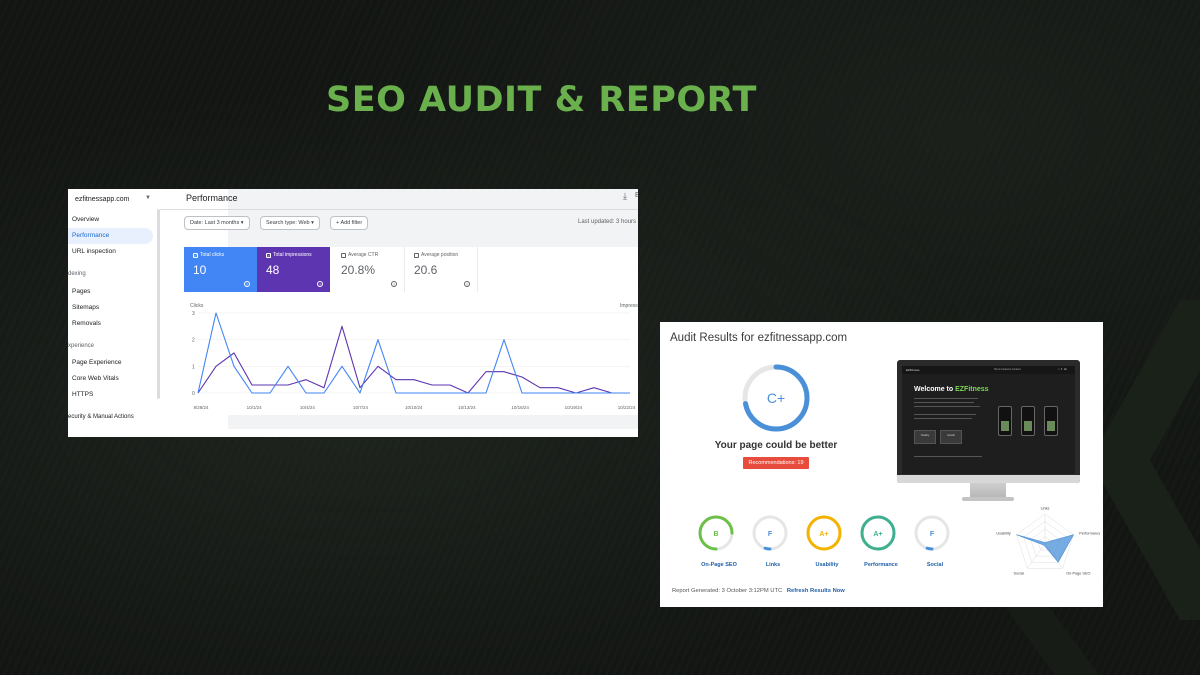 The image size is (1200, 675). What do you see at coordinates (719, 565) in the screenshot?
I see `score-label: On-Page SEO` at bounding box center [719, 565].